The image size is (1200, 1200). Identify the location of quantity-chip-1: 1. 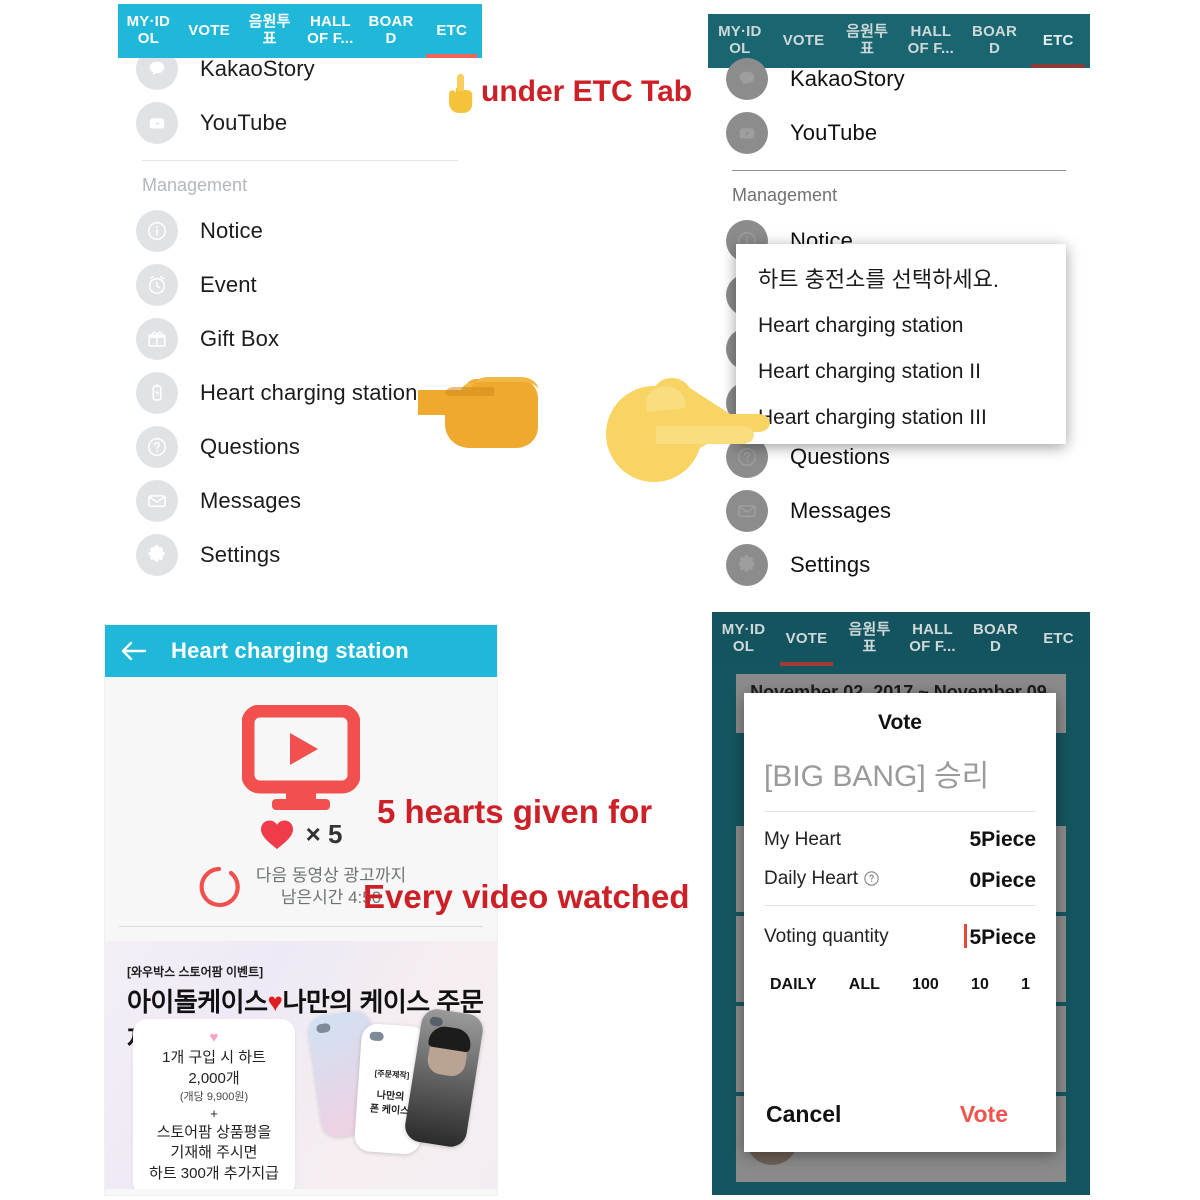
(1025, 985).